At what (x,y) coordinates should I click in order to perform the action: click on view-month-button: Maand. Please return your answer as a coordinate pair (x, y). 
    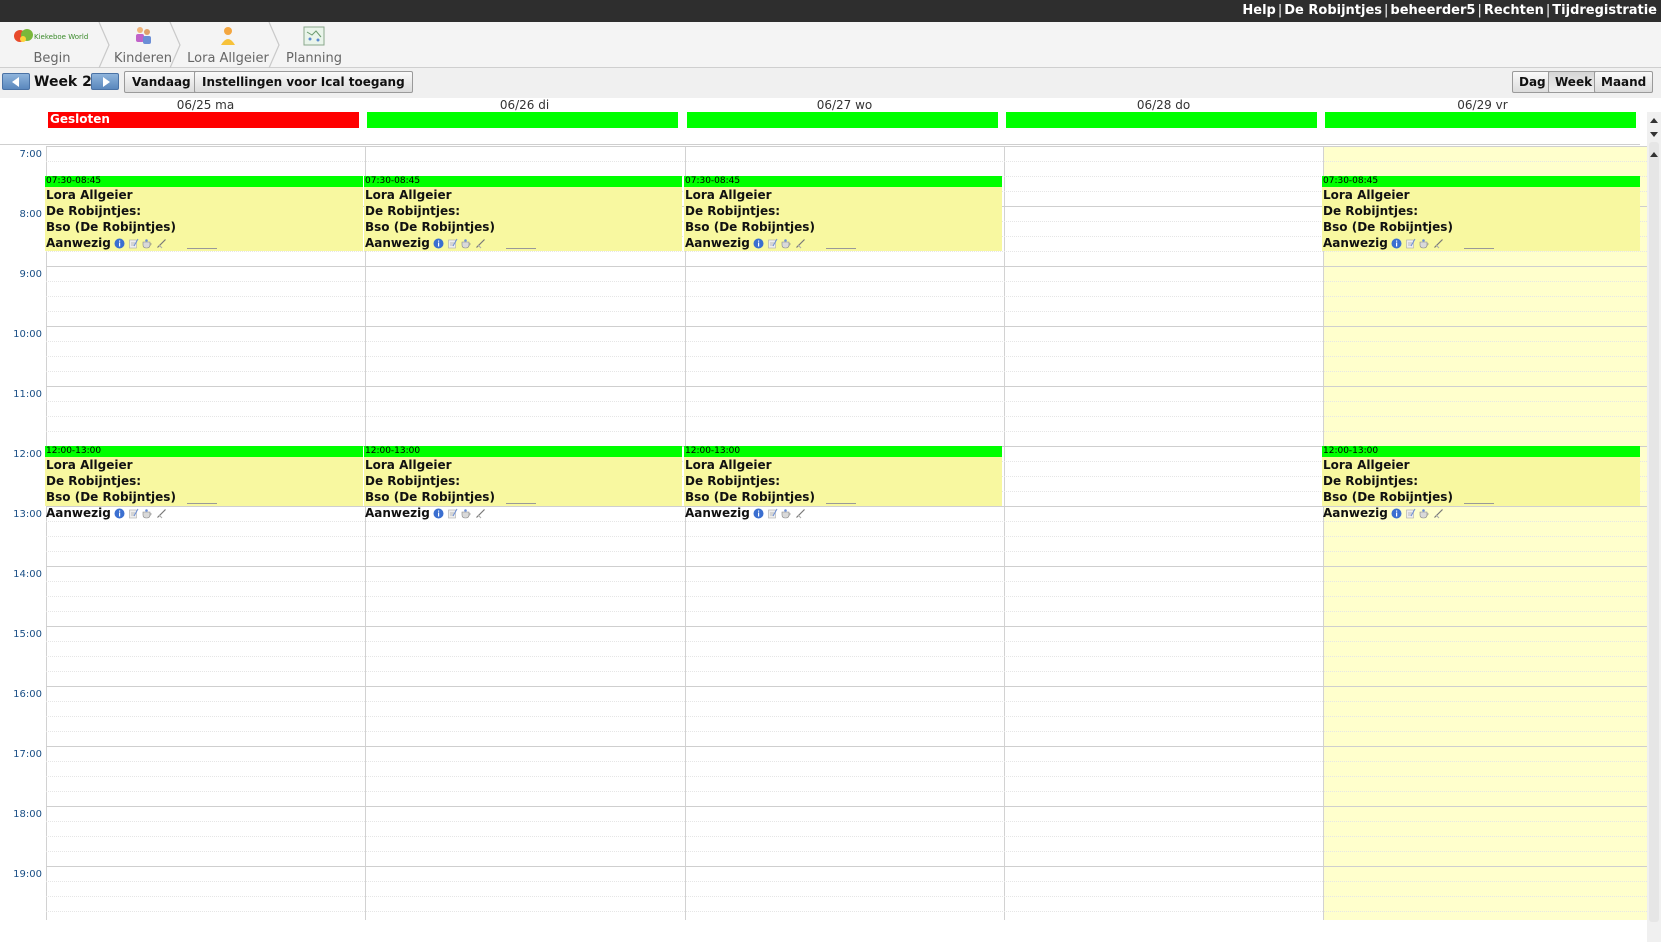
    Looking at the image, I should click on (1624, 82).